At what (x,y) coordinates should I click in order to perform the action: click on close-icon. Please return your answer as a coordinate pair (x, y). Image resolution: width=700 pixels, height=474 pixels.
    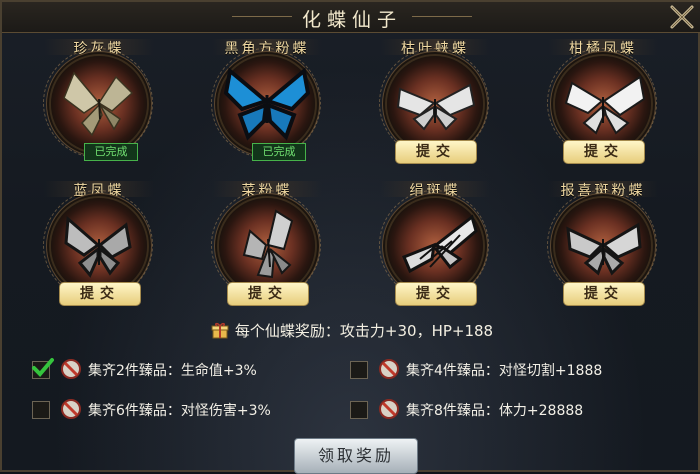
    Looking at the image, I should click on (682, 17).